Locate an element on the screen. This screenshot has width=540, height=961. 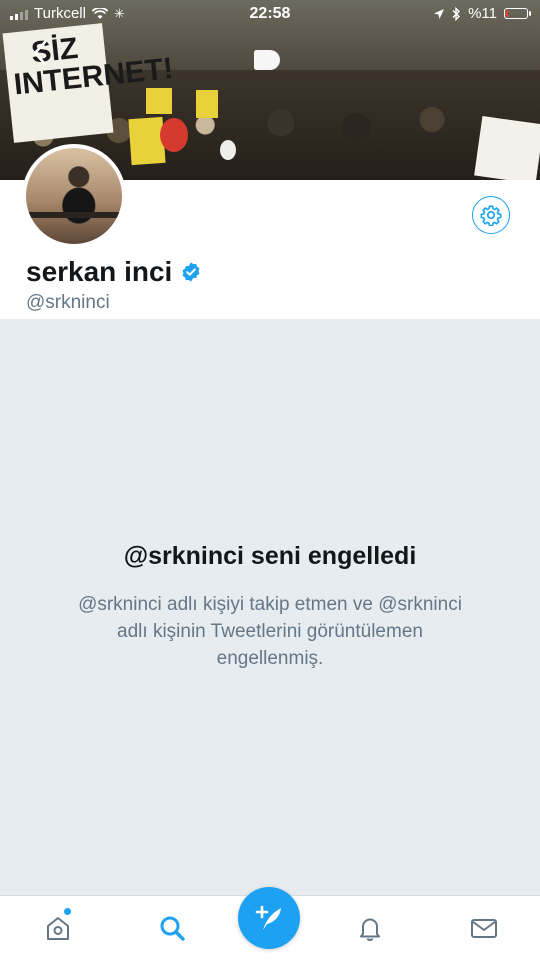
bell-icon is located at coordinates (370, 929).